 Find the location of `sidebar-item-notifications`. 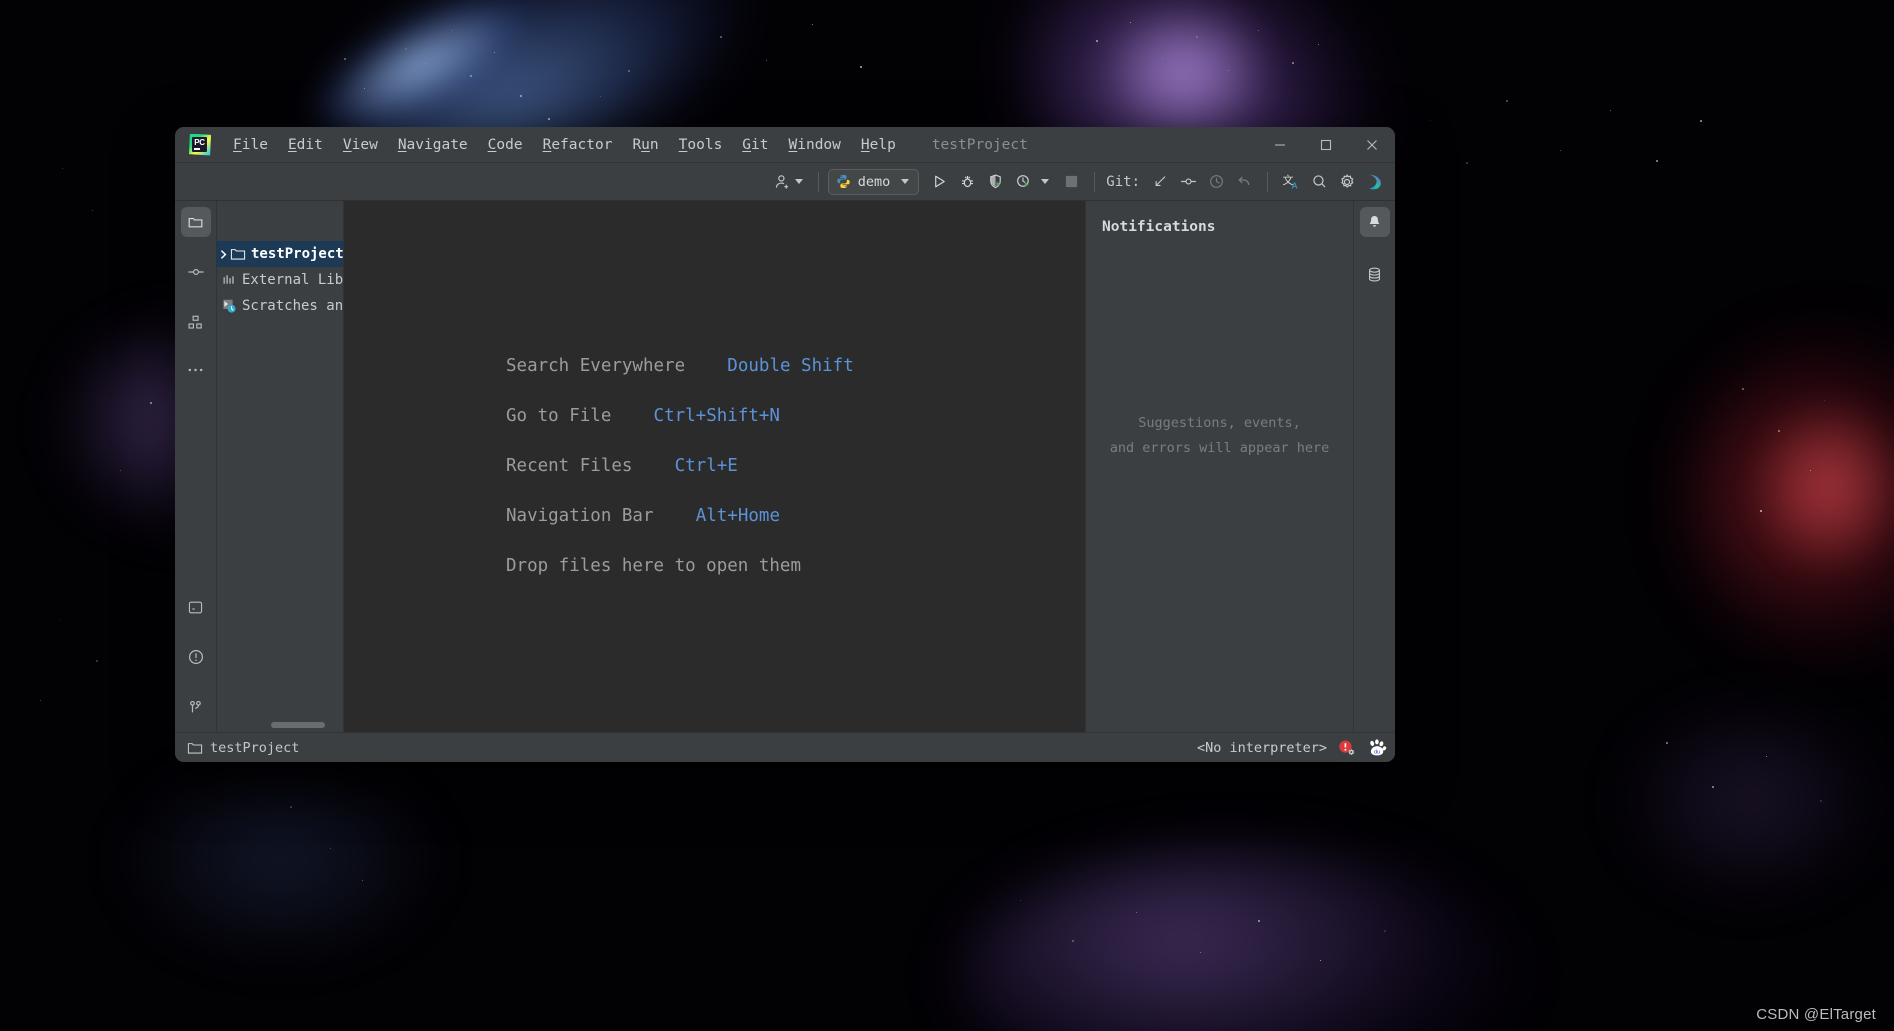

sidebar-item-notifications is located at coordinates (1374, 222).